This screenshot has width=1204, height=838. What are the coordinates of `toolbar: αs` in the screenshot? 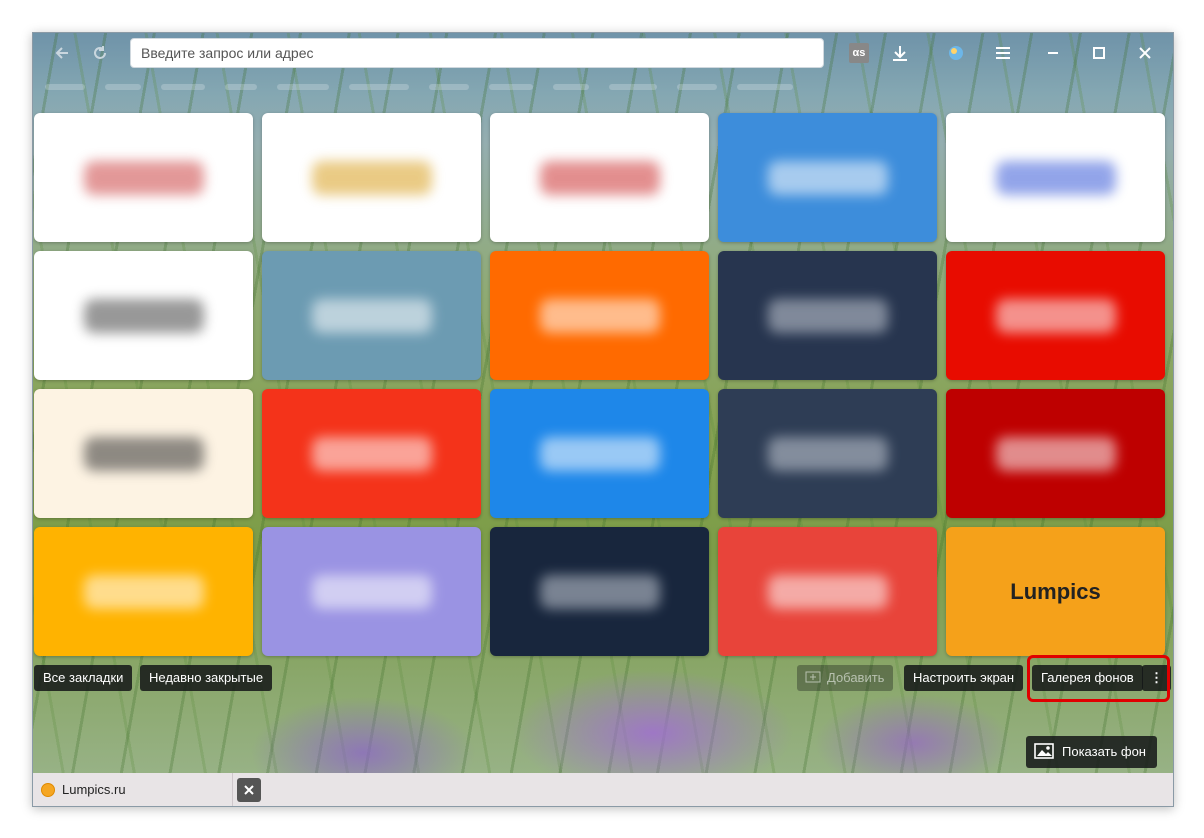 It's located at (603, 54).